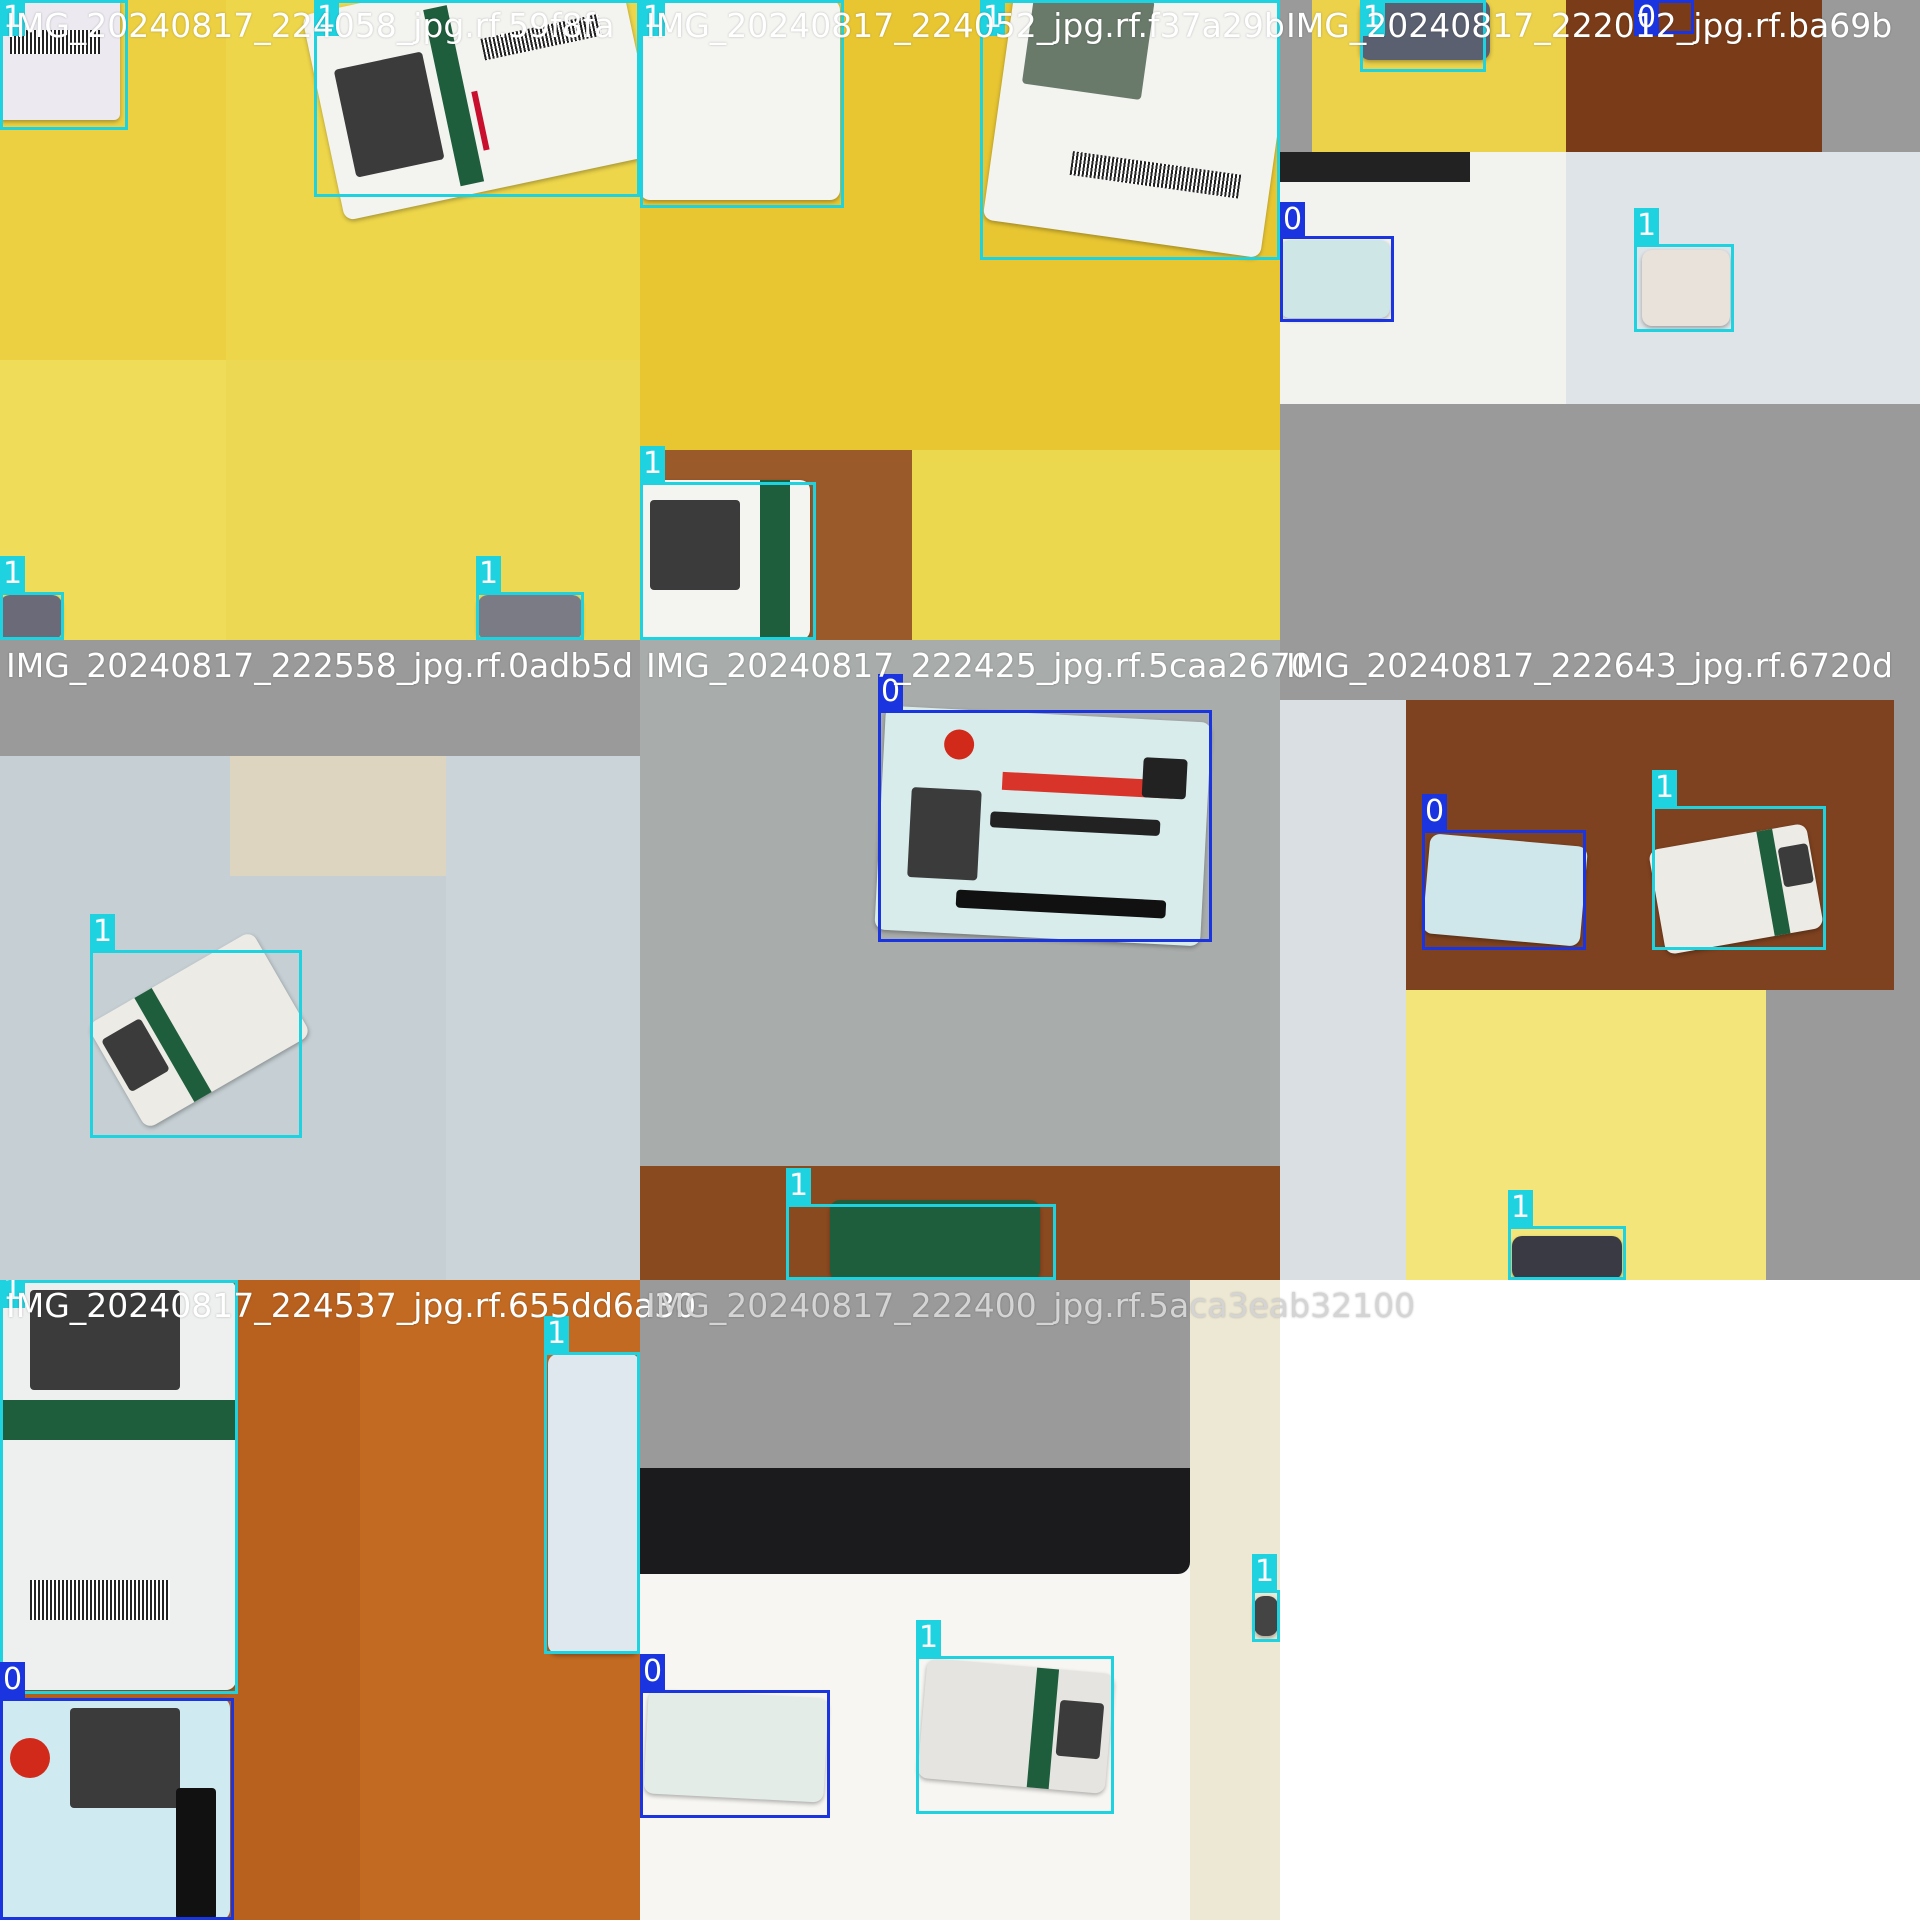 The image size is (1920, 1920). I want to click on mosaic-tile-0: 1 1 1 1, so click(320, 320).